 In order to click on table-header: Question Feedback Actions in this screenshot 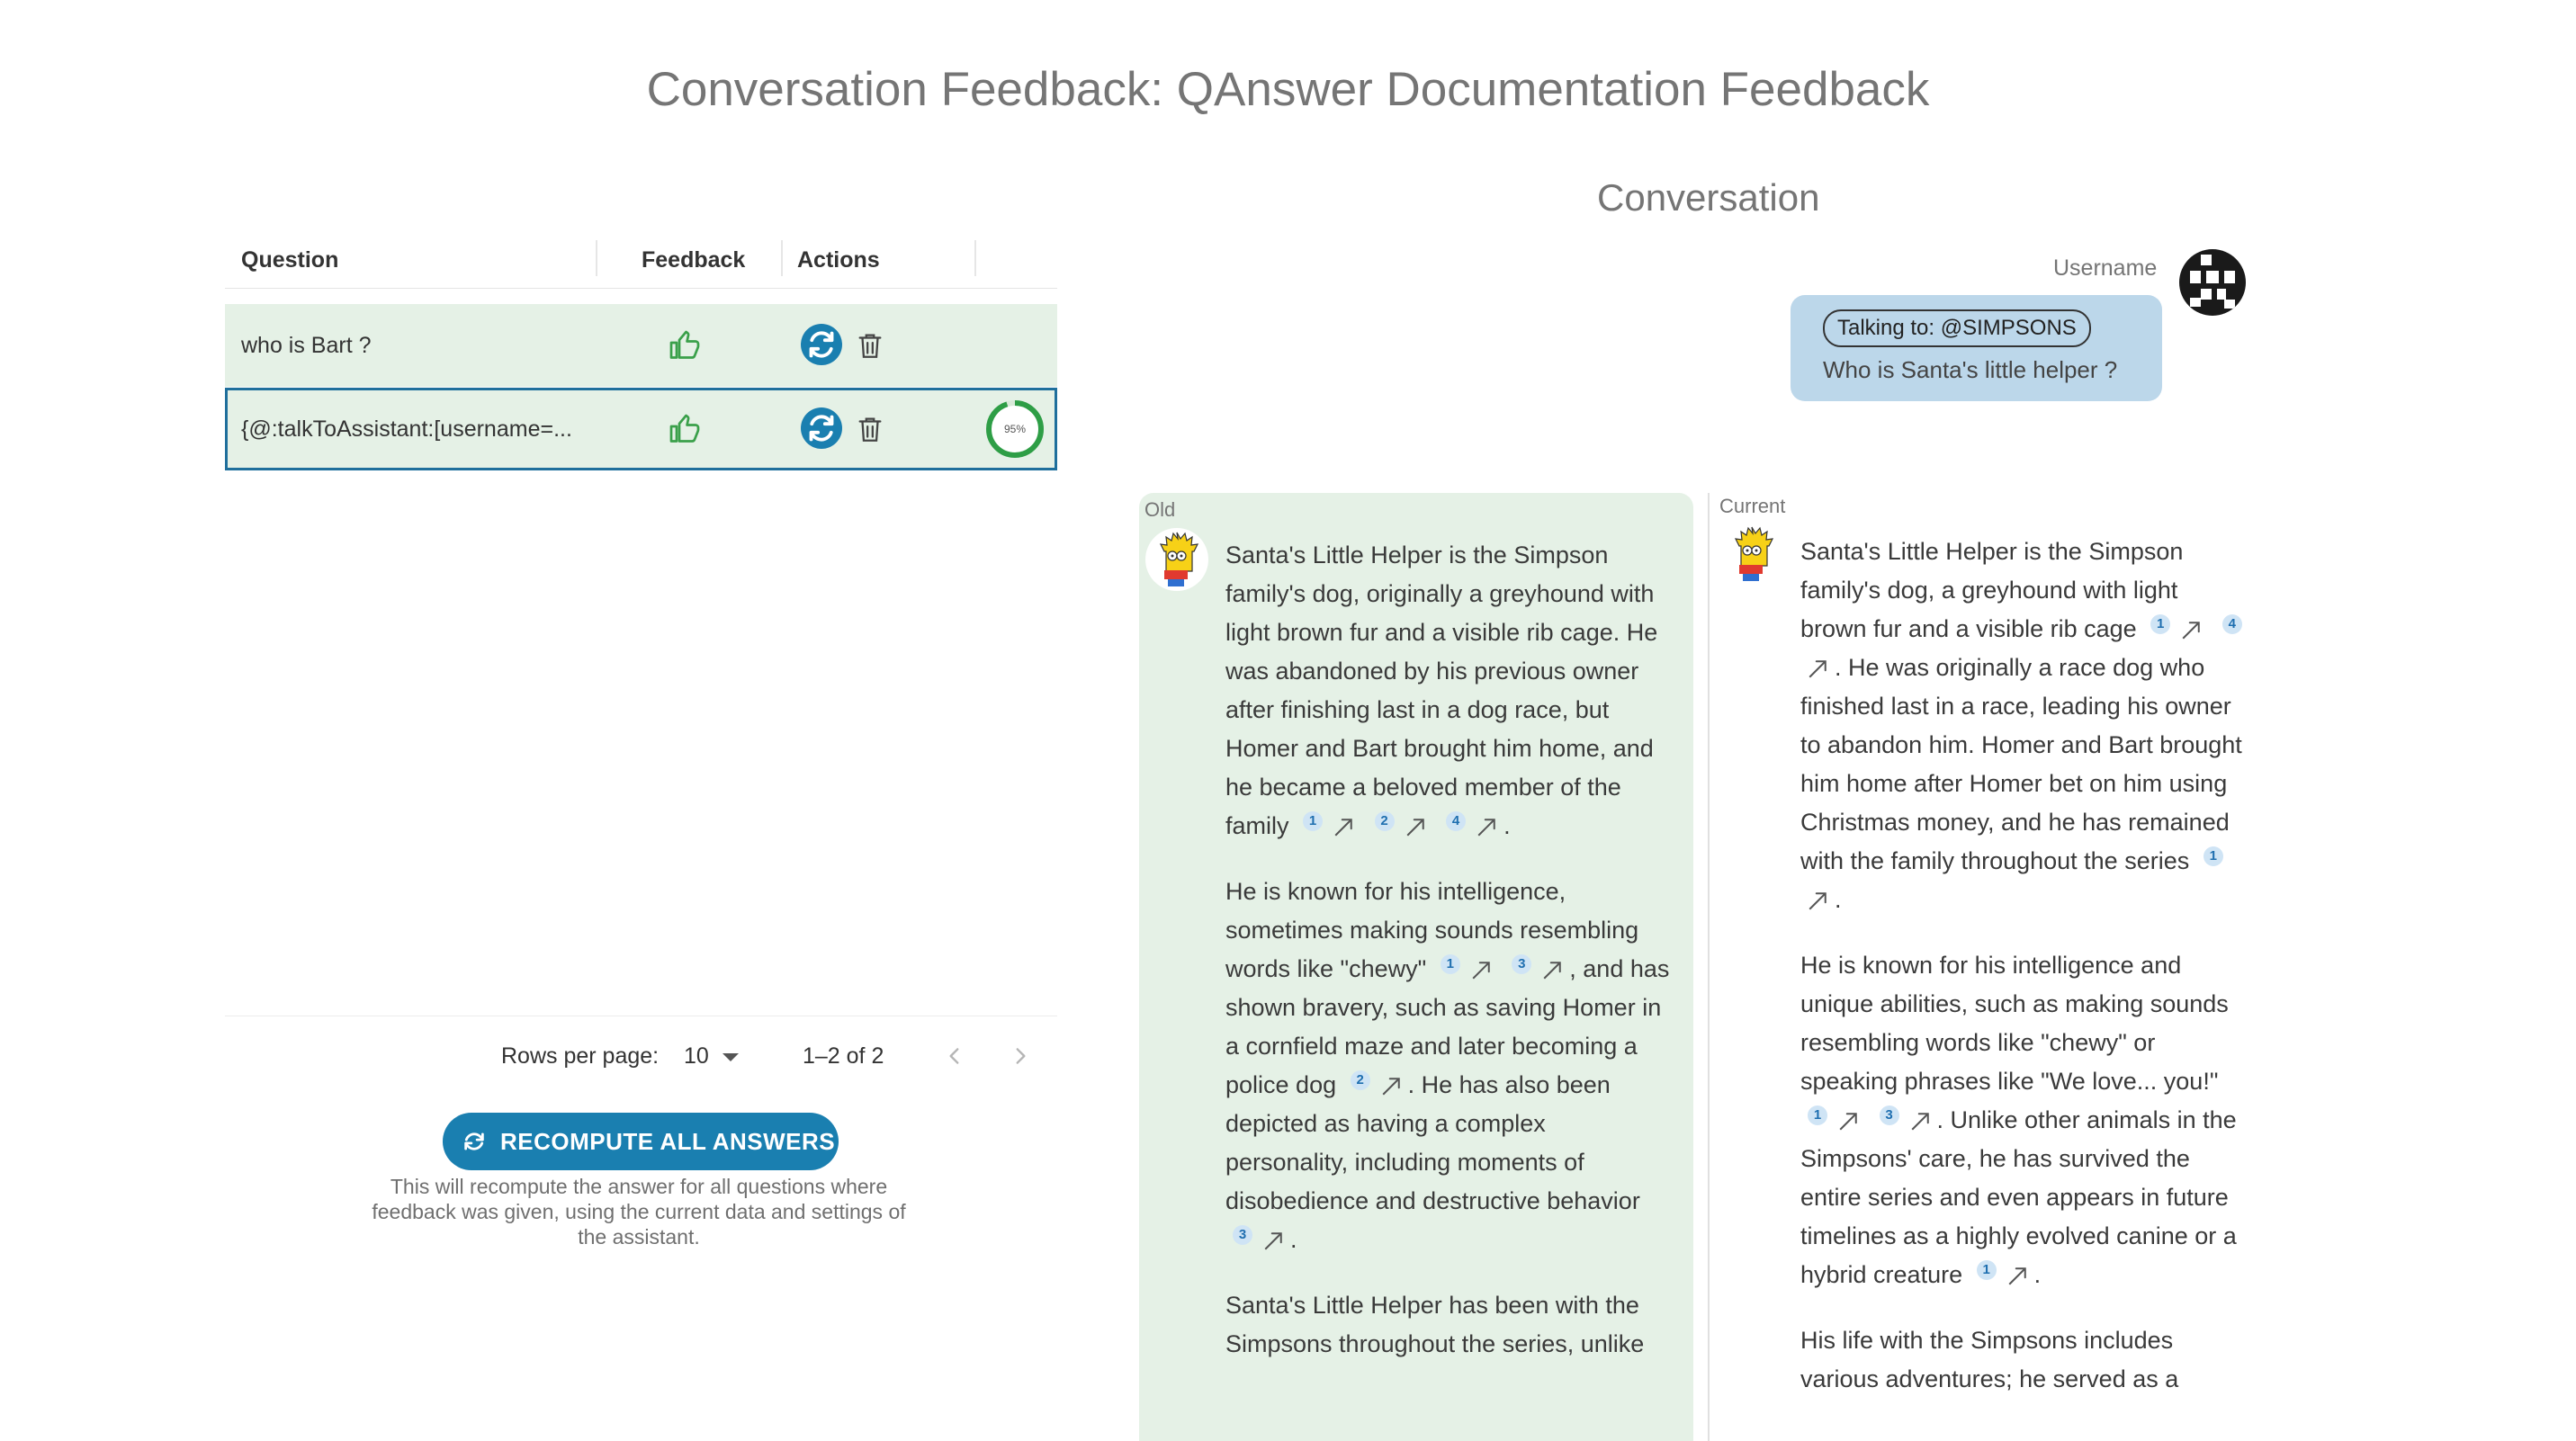, I will do `click(641, 259)`.